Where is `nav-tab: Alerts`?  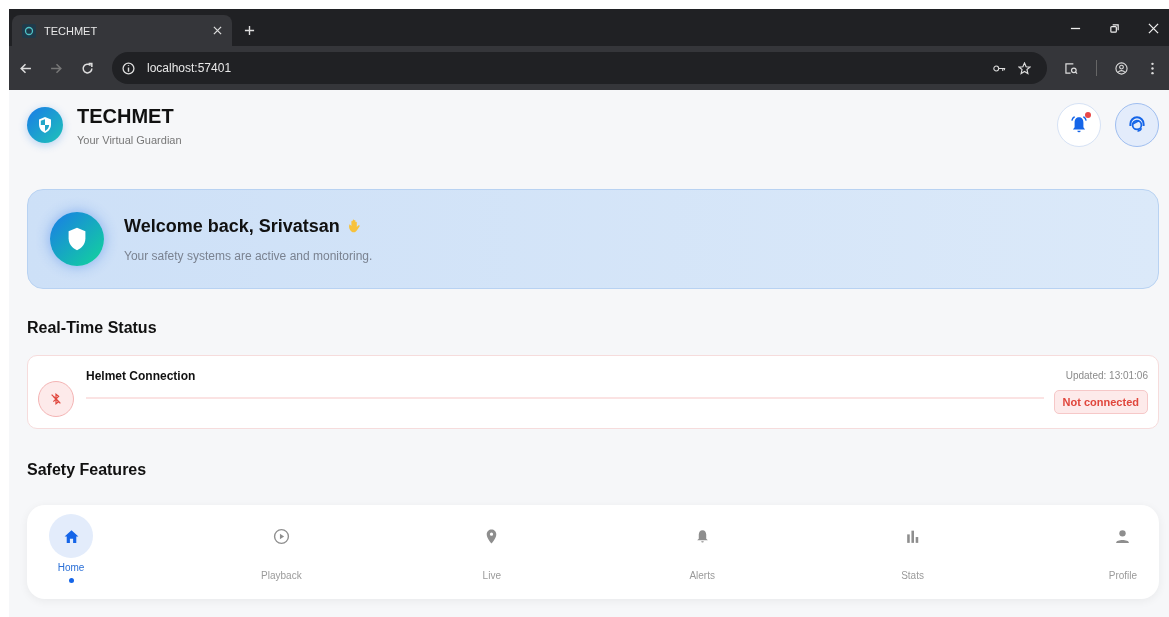 nav-tab: Alerts is located at coordinates (702, 552).